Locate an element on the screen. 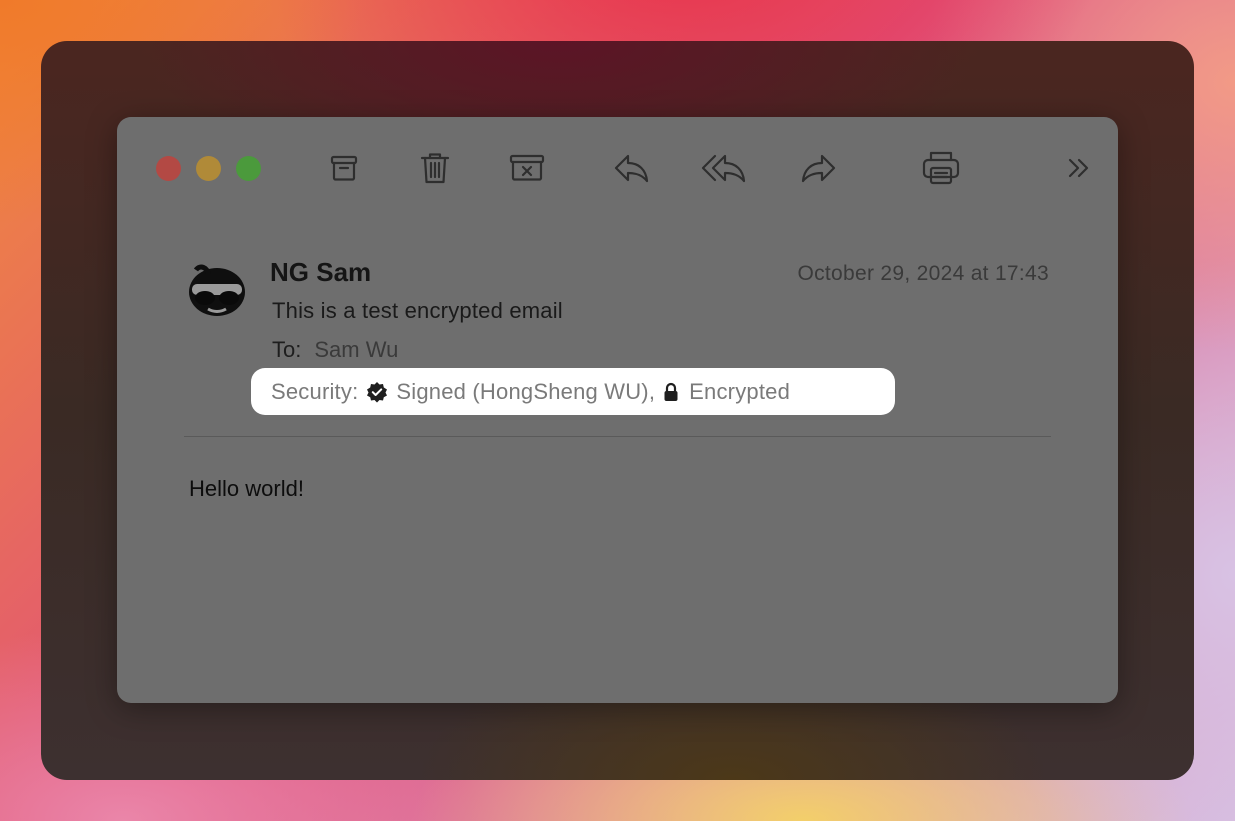  verified-badge-icon is located at coordinates (377, 391).